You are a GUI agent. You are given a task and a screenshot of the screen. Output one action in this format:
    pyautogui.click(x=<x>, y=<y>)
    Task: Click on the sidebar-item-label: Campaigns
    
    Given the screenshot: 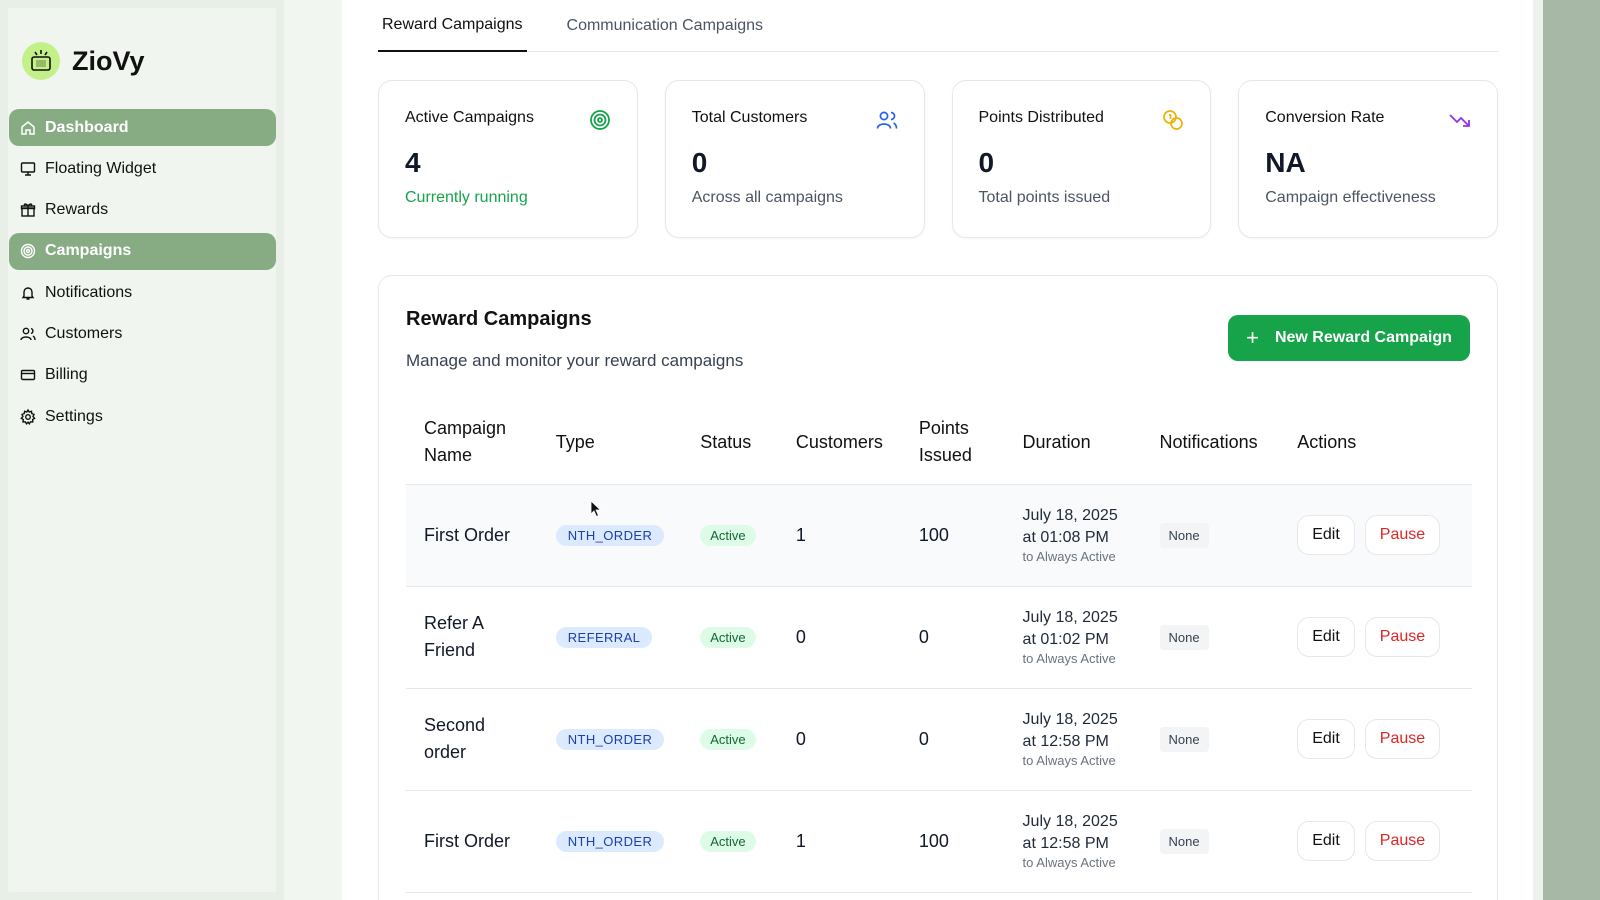 What is the action you would take?
    pyautogui.click(x=88, y=251)
    